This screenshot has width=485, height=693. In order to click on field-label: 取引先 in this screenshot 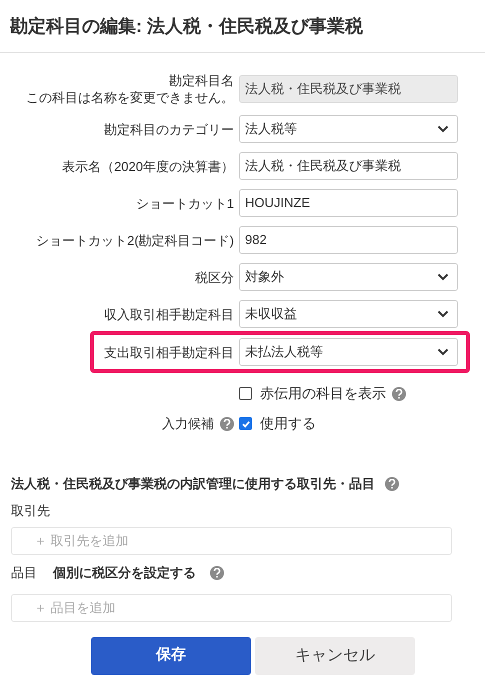, I will do `click(31, 511)`.